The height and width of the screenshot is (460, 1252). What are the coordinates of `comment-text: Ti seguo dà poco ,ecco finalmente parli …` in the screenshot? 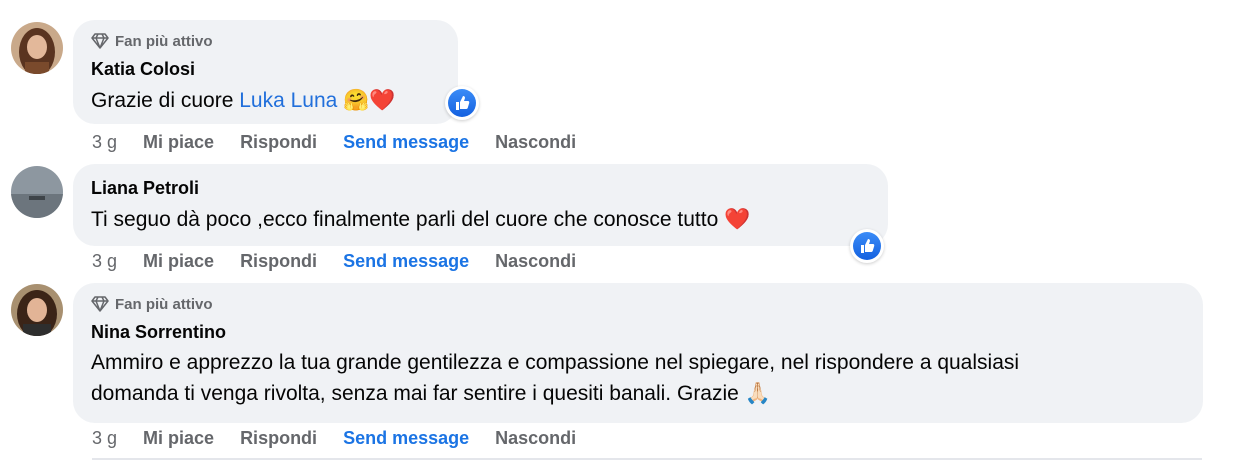 It's located at (480, 219).